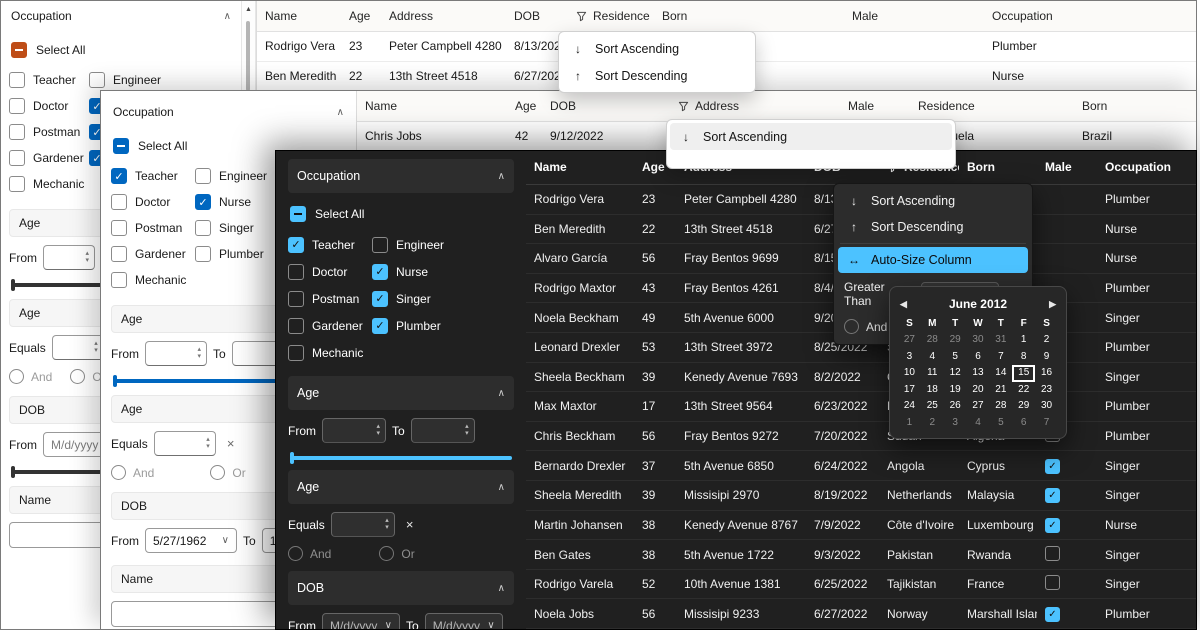 This screenshot has height=630, width=1200. Describe the element at coordinates (955, 406) in the screenshot. I see `calendar-day: 26` at that location.